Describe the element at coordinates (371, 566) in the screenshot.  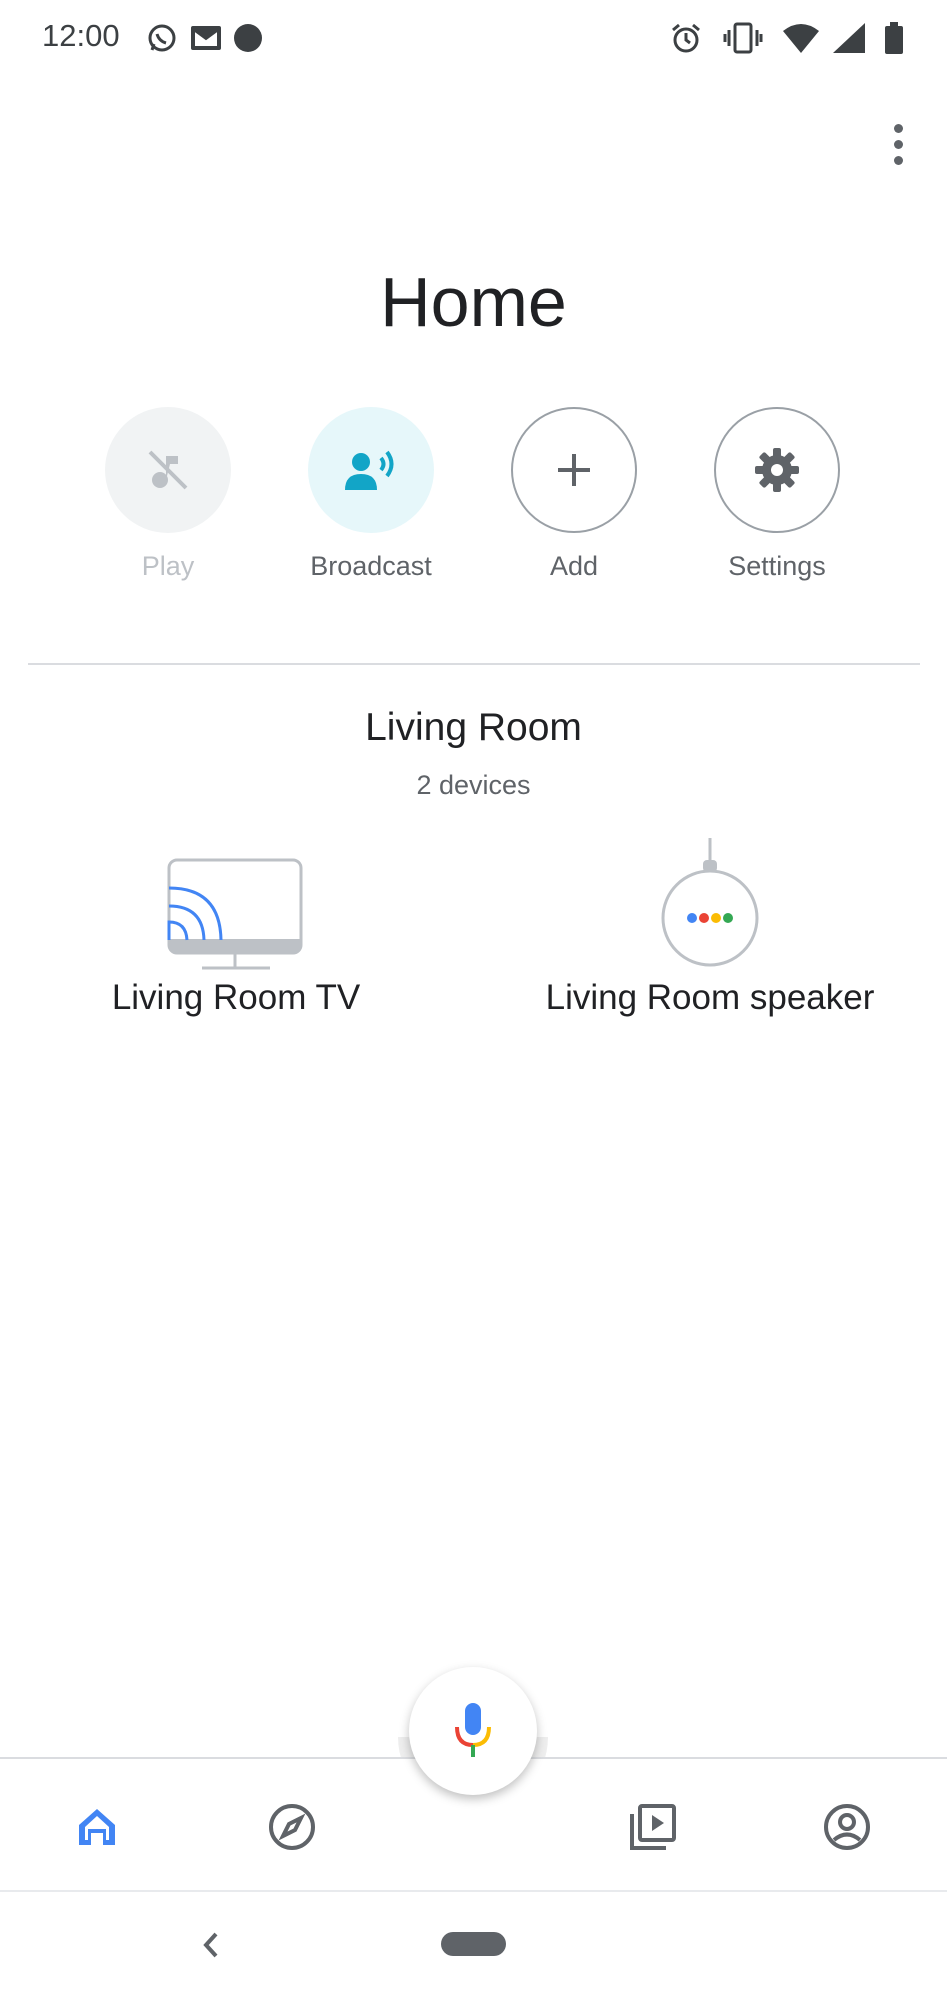
I see `broadcast-label: Broadcast` at that location.